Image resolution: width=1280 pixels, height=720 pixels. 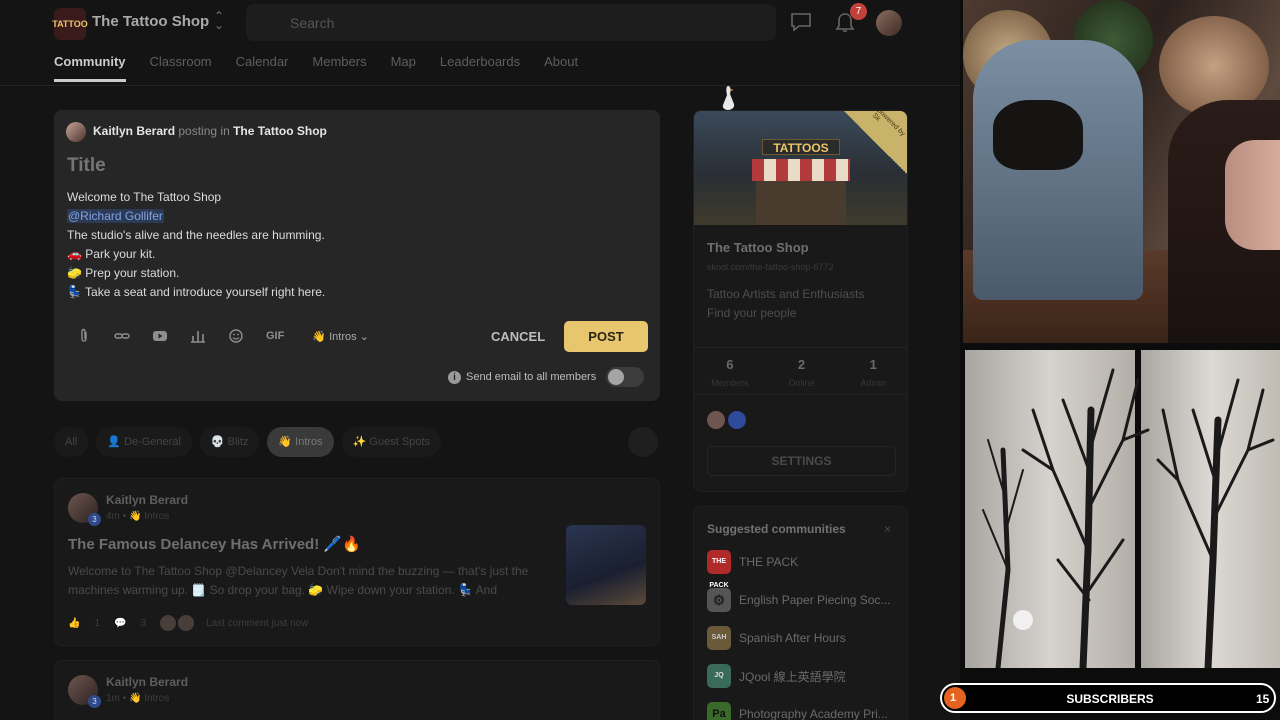 What do you see at coordinates (801, 203) in the screenshot?
I see `shop-front` at bounding box center [801, 203].